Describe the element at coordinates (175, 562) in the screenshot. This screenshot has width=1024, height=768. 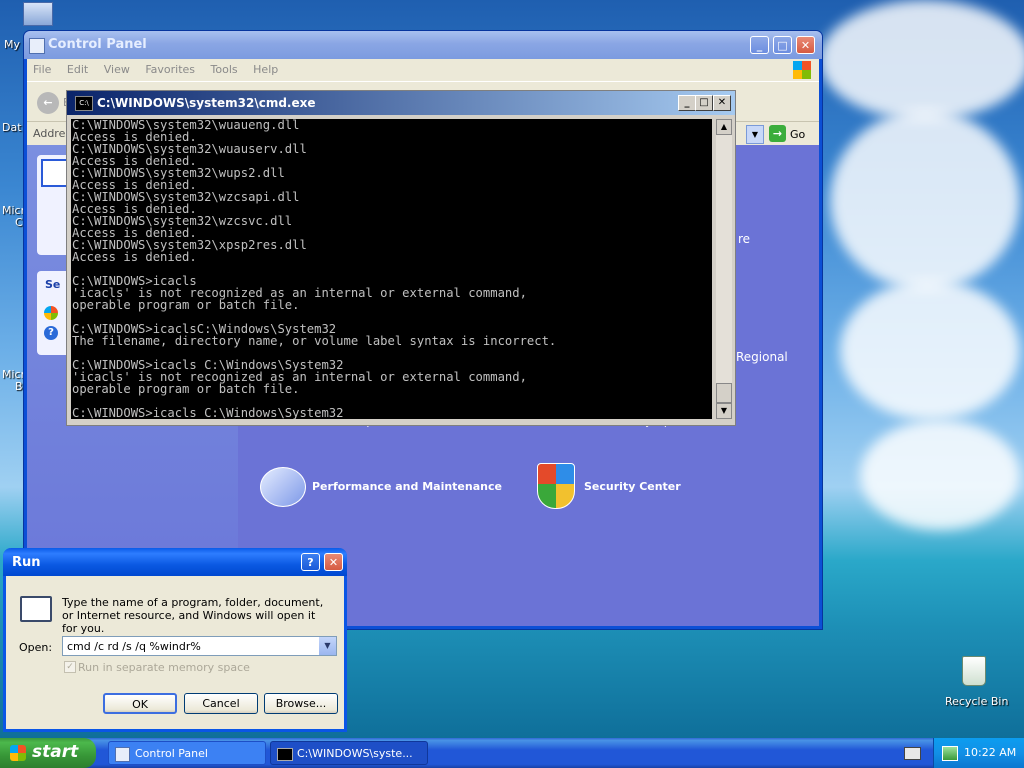
I see `run-titlebar: Run ? ✕` at that location.